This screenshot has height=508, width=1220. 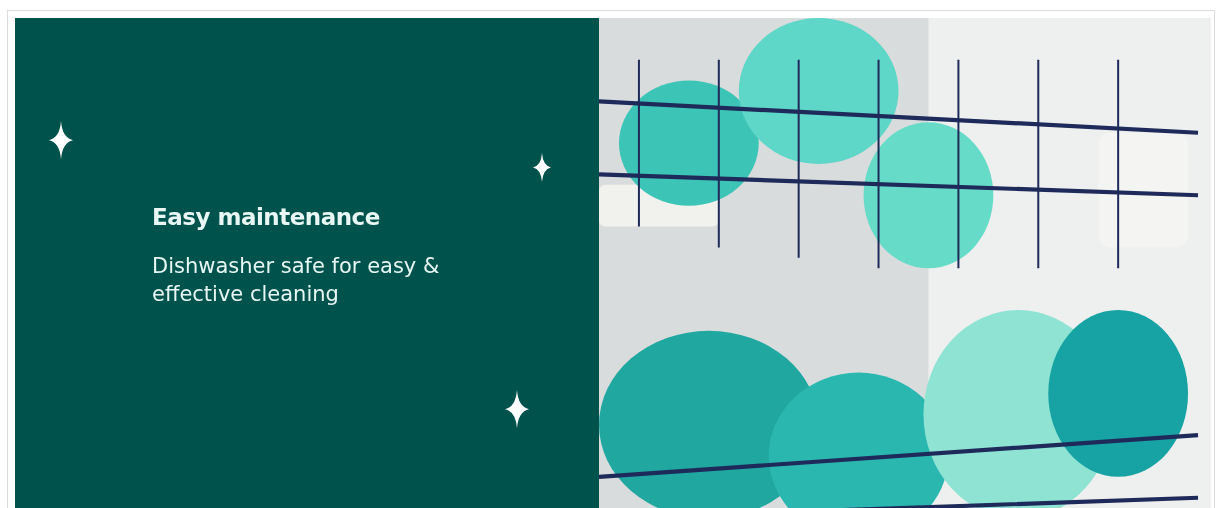 I want to click on sparkle-icon, so click(x=542, y=167).